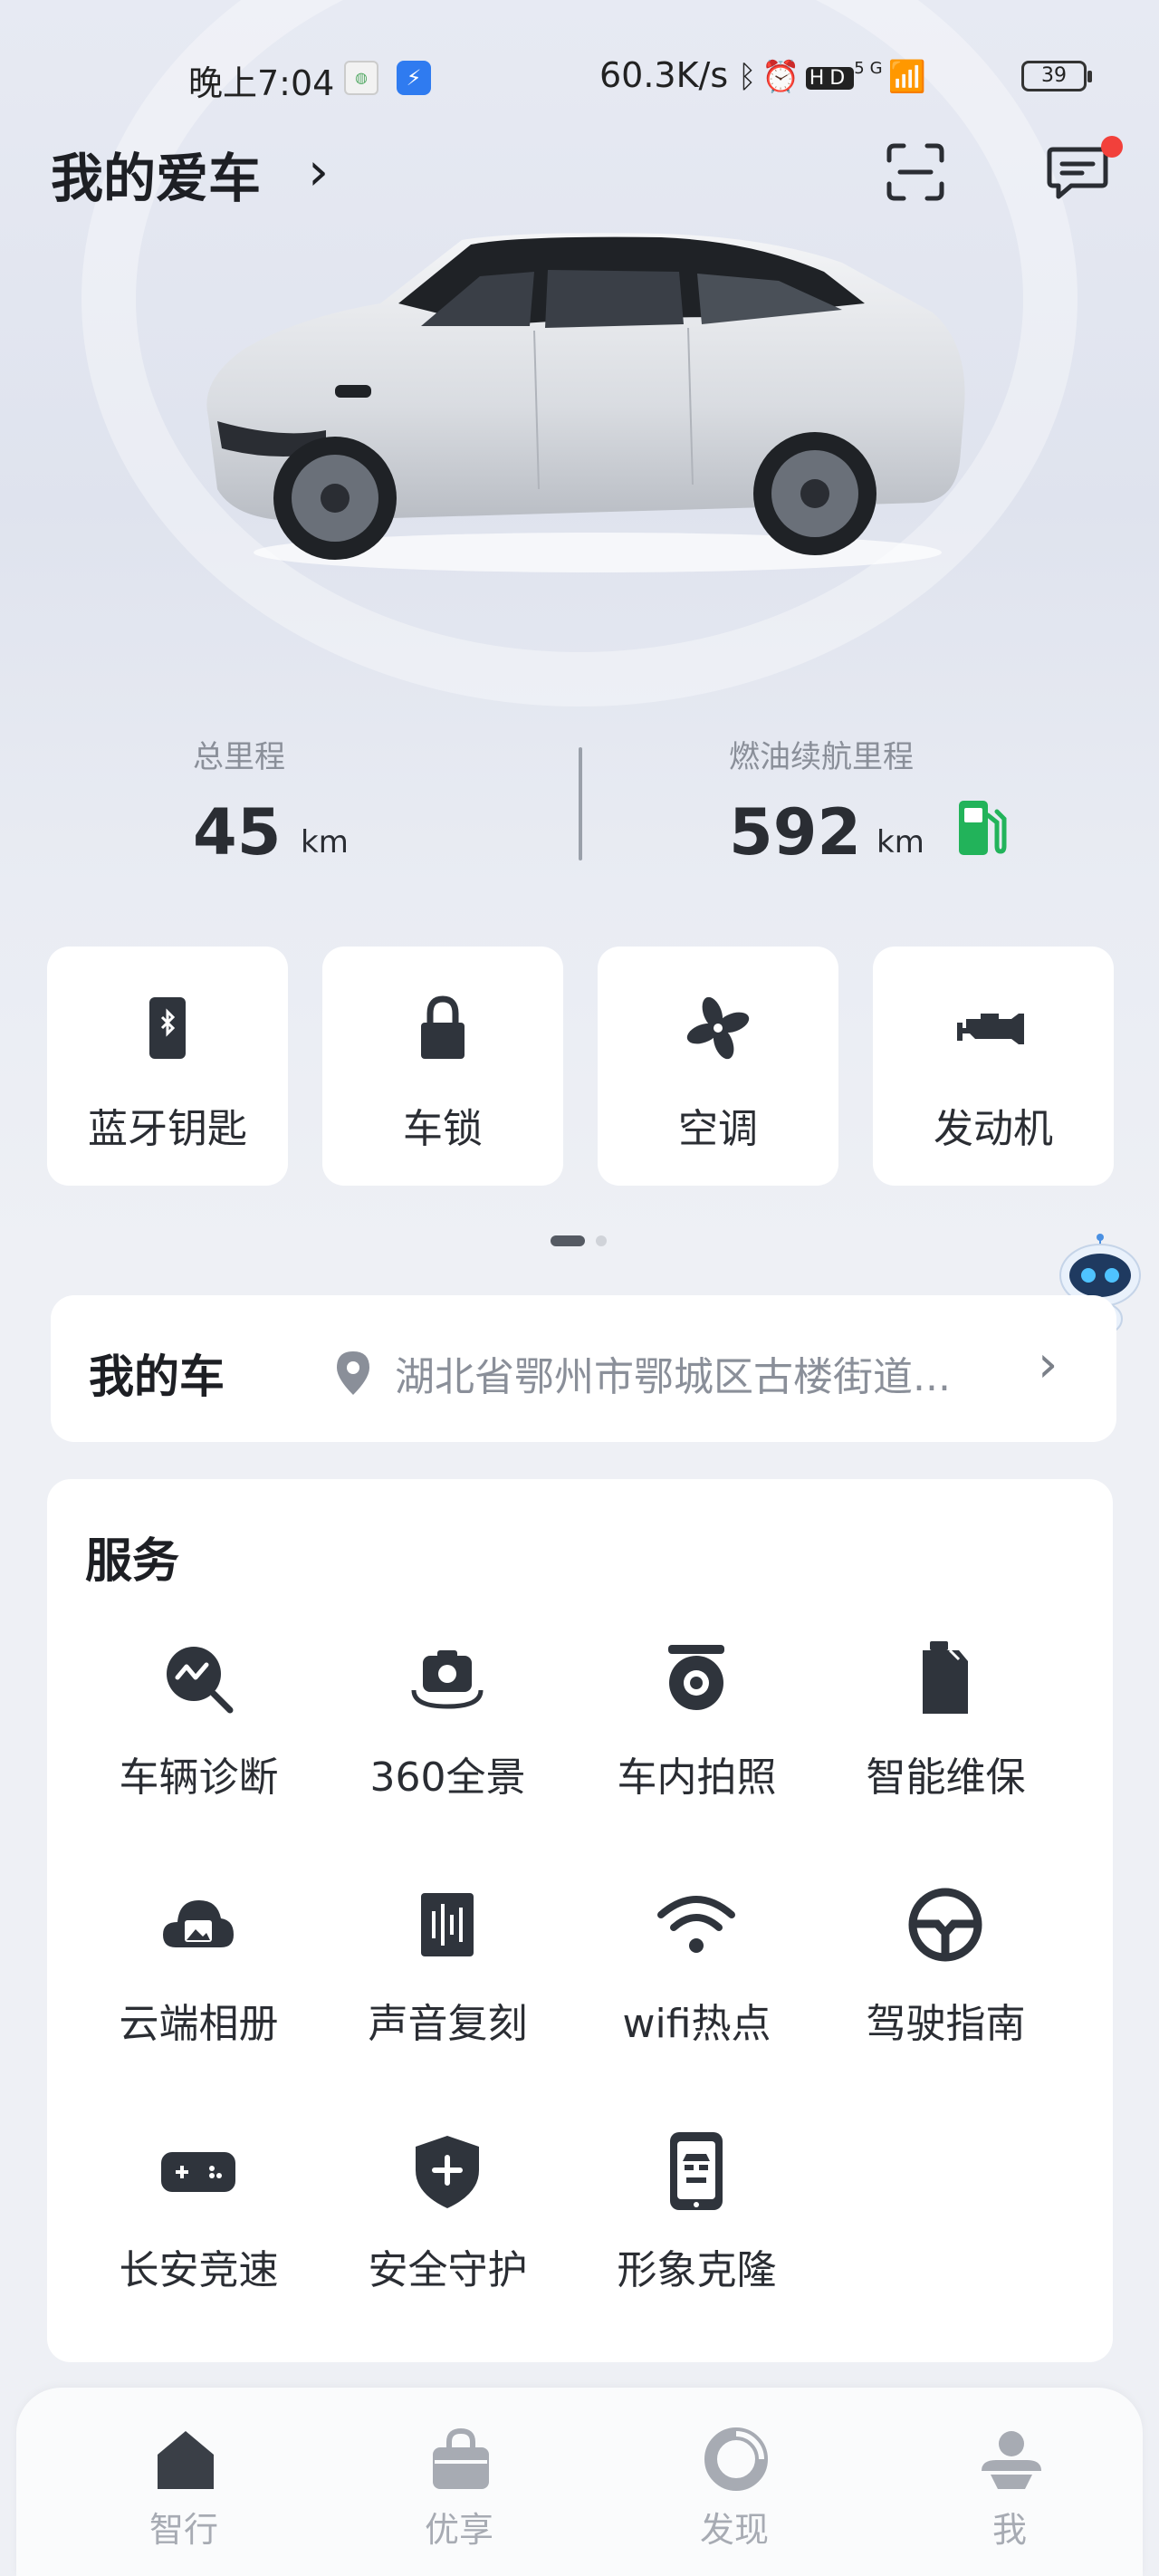  Describe the element at coordinates (696, 1924) in the screenshot. I see `wifi-icon` at that location.